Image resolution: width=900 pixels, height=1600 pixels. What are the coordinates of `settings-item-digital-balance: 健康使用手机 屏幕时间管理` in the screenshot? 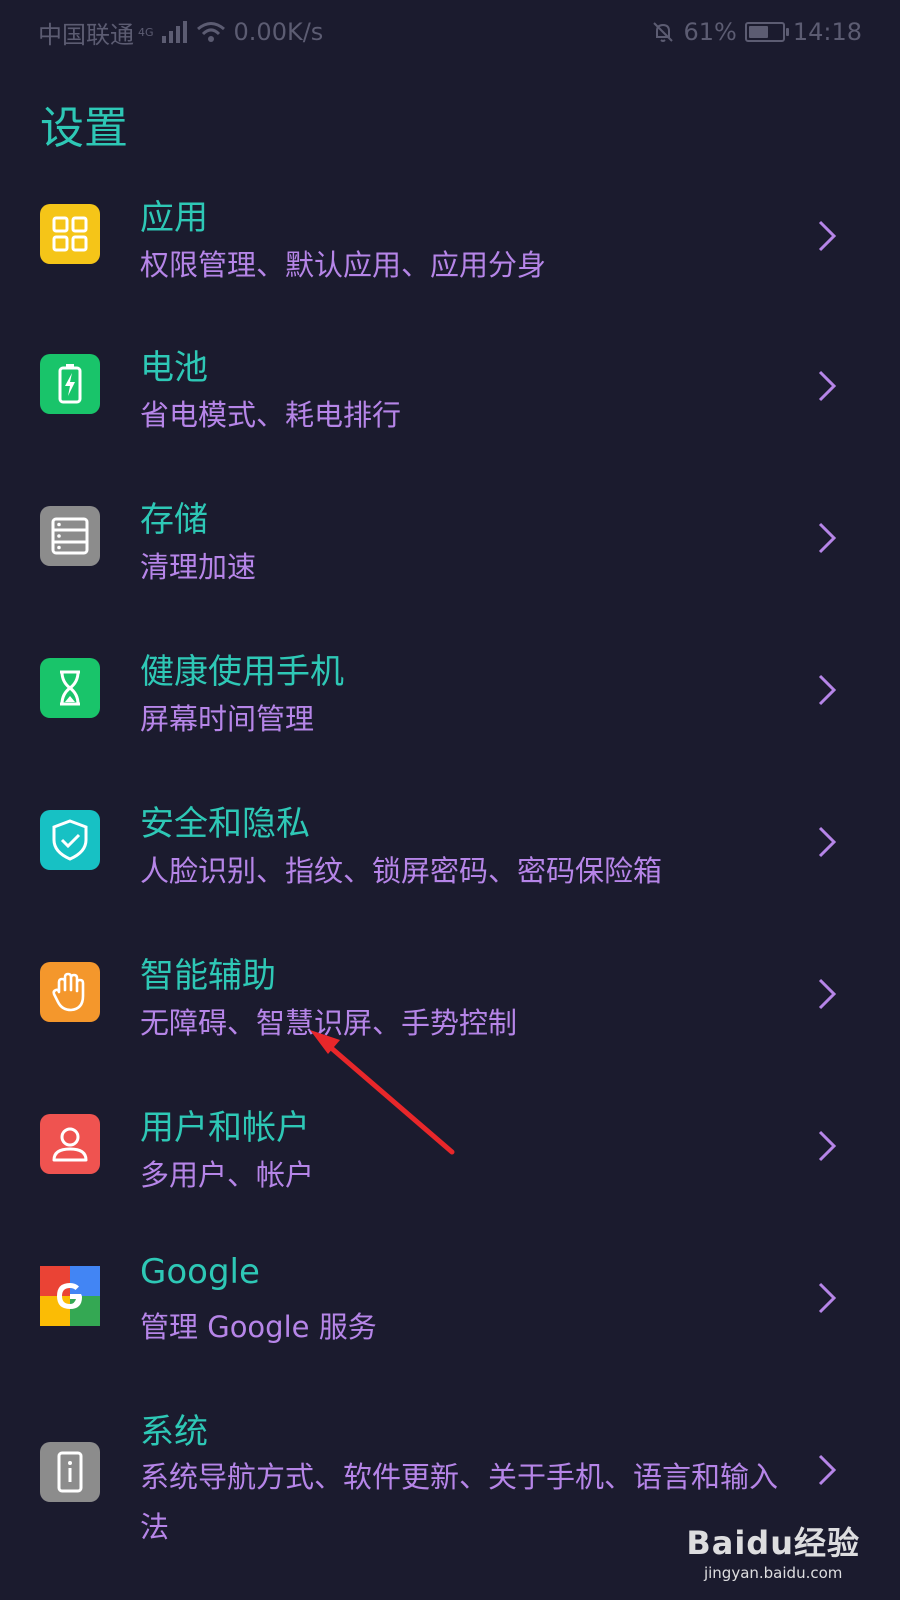 It's located at (450, 699).